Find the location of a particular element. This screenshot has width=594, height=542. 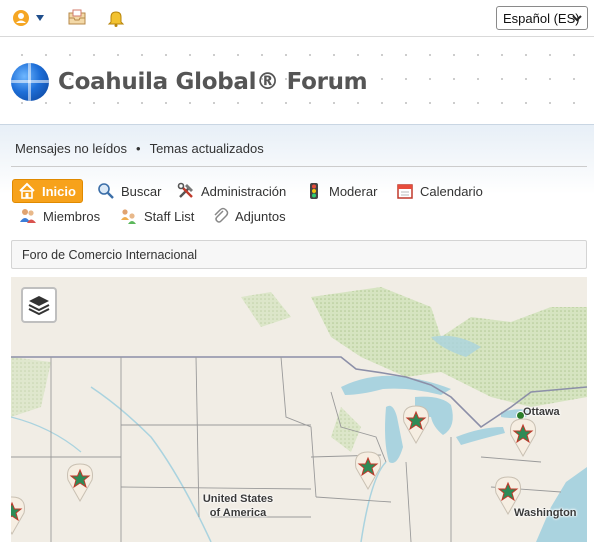

map-label-country: United States of America is located at coordinates (238, 506).